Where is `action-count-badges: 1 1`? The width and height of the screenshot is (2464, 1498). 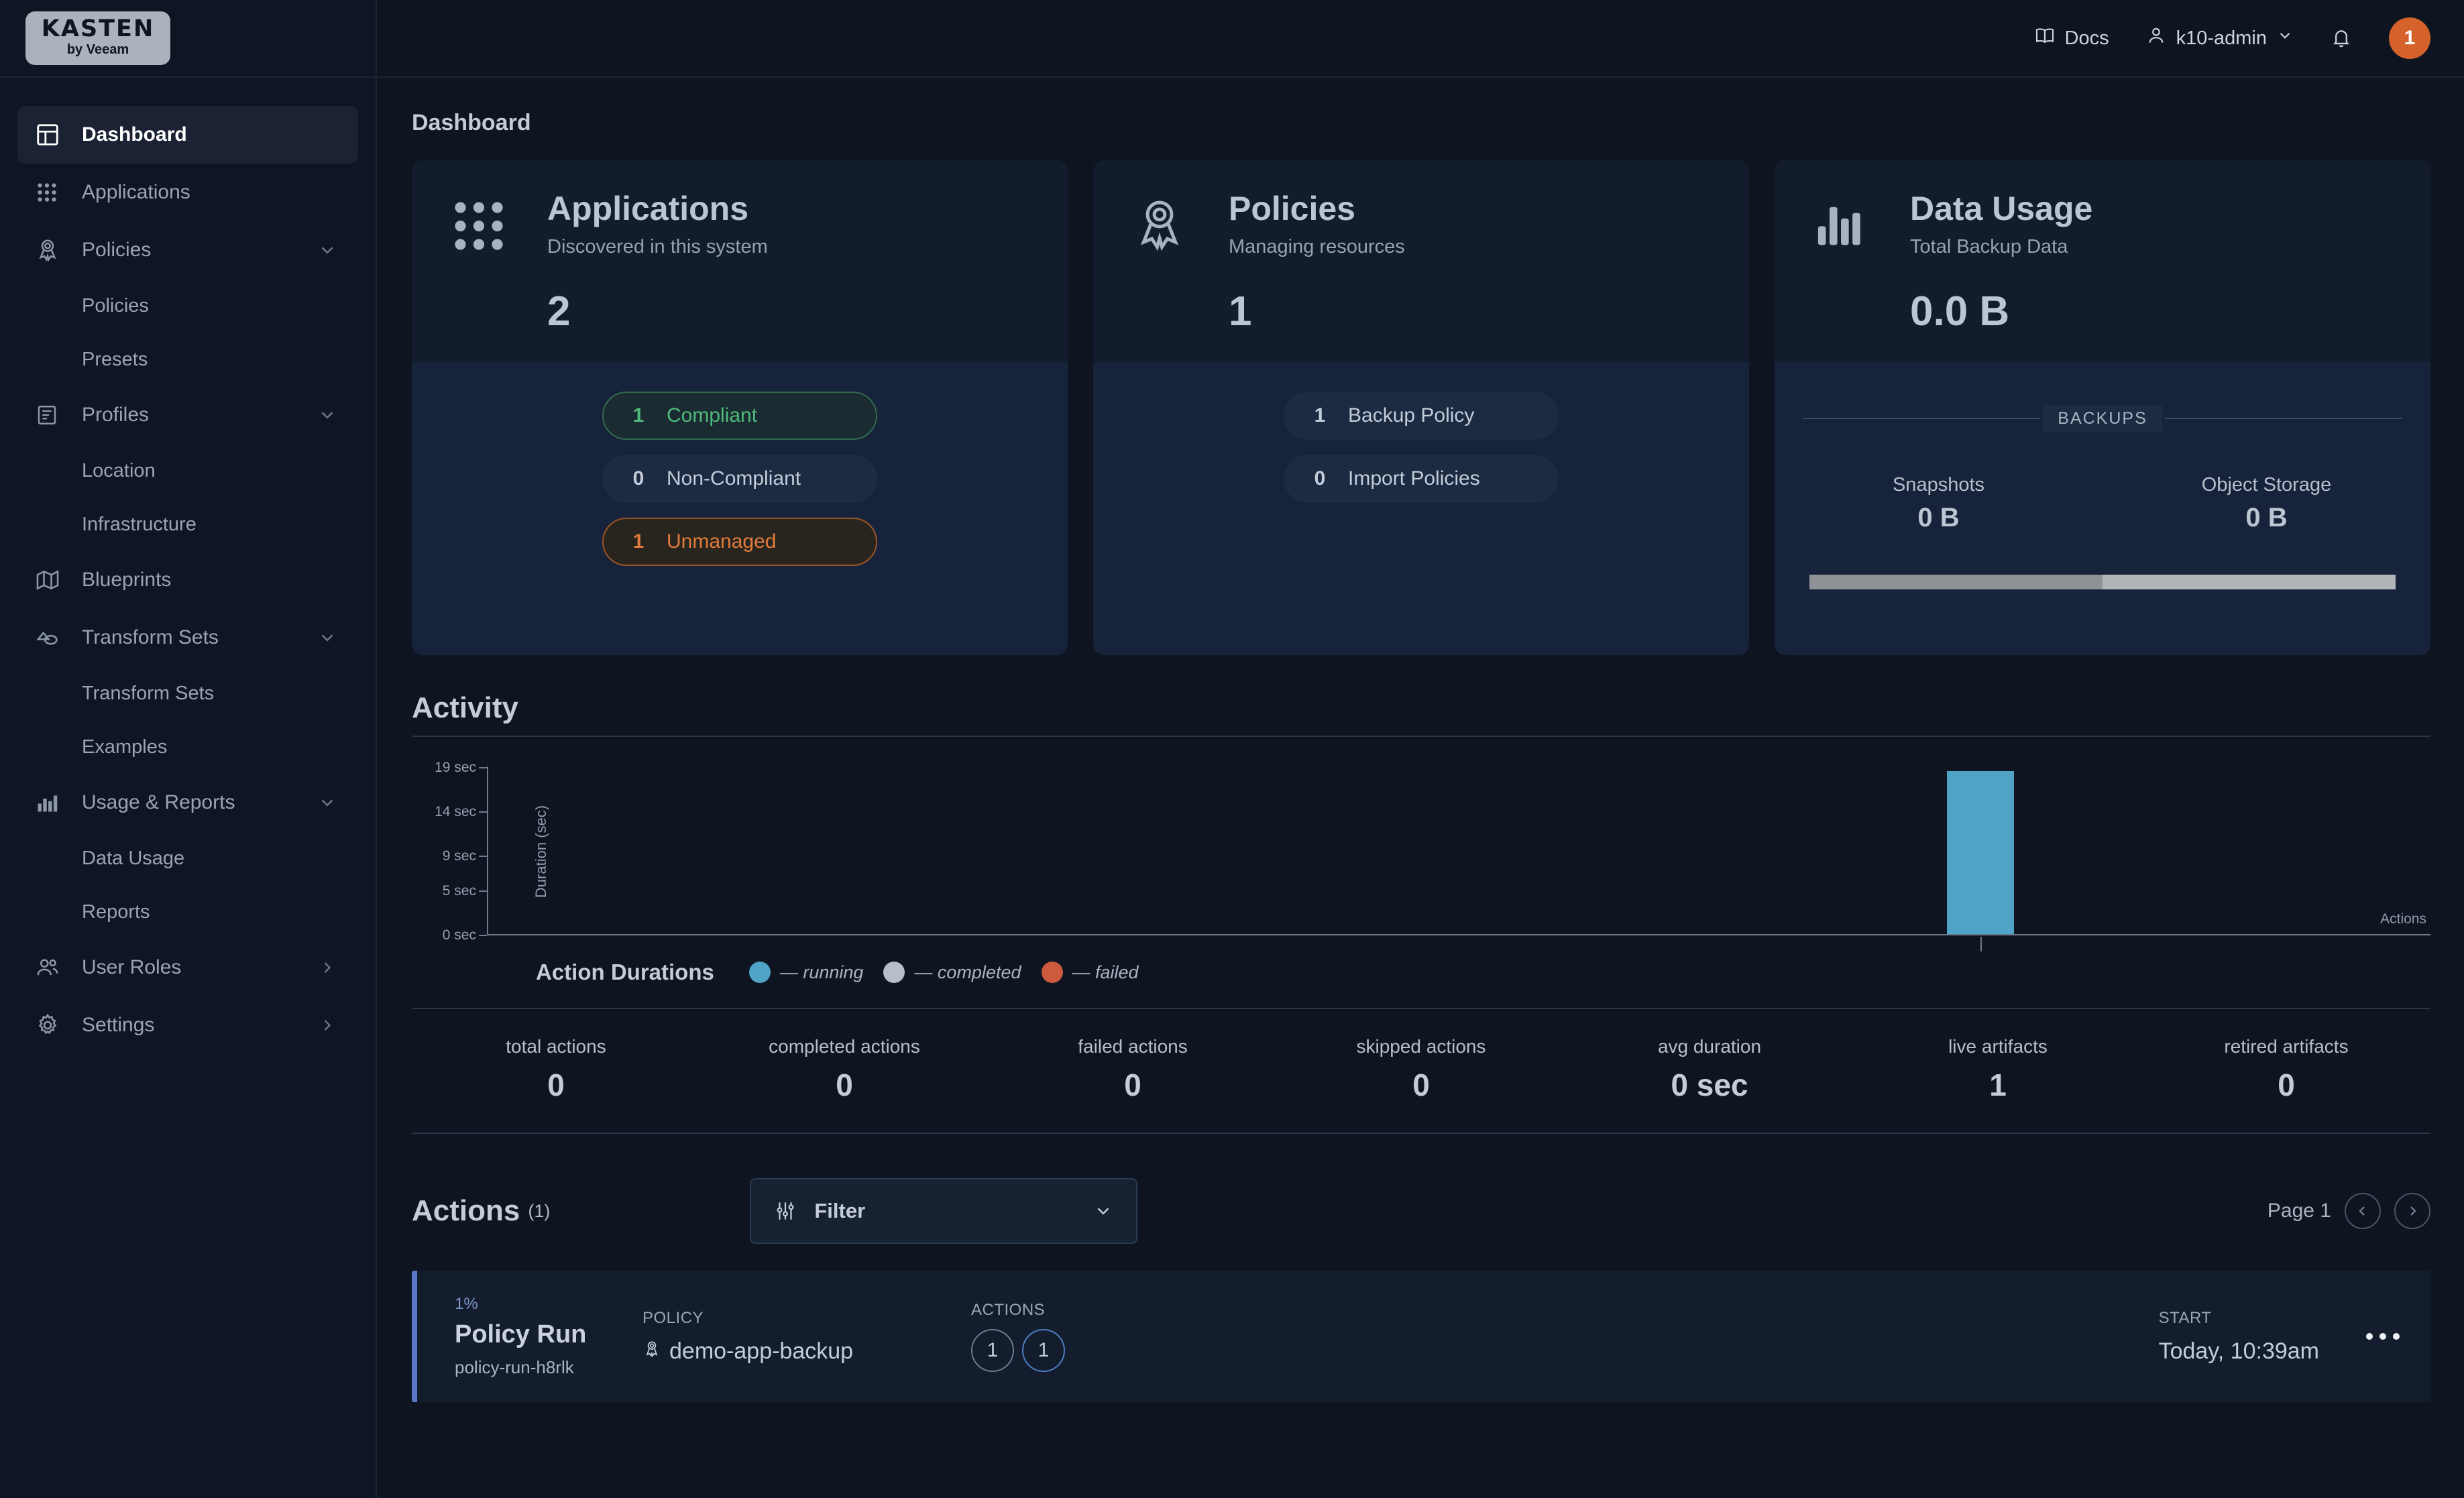 action-count-badges: 1 1 is located at coordinates (1018, 1350).